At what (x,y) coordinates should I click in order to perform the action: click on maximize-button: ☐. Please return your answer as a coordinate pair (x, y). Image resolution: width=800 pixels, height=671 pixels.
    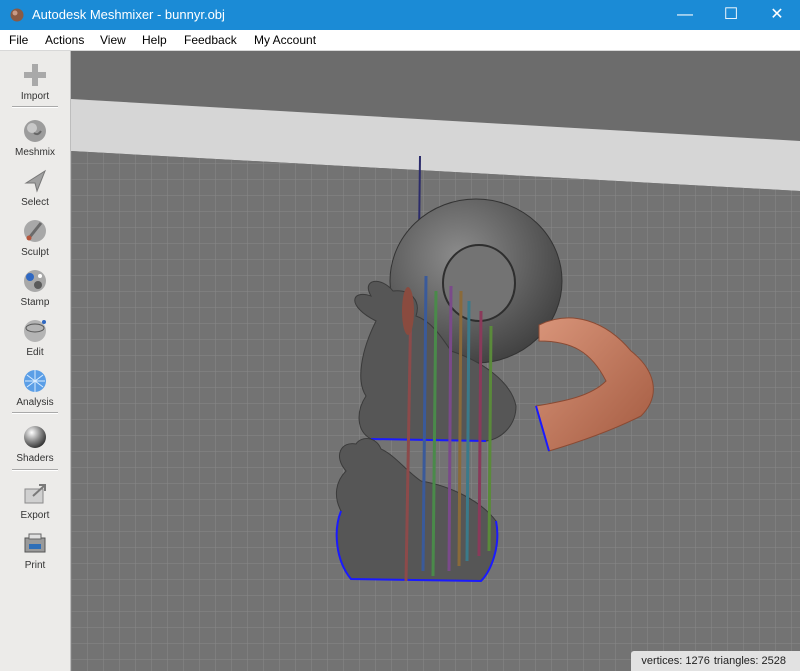
    Looking at the image, I should click on (731, 15).